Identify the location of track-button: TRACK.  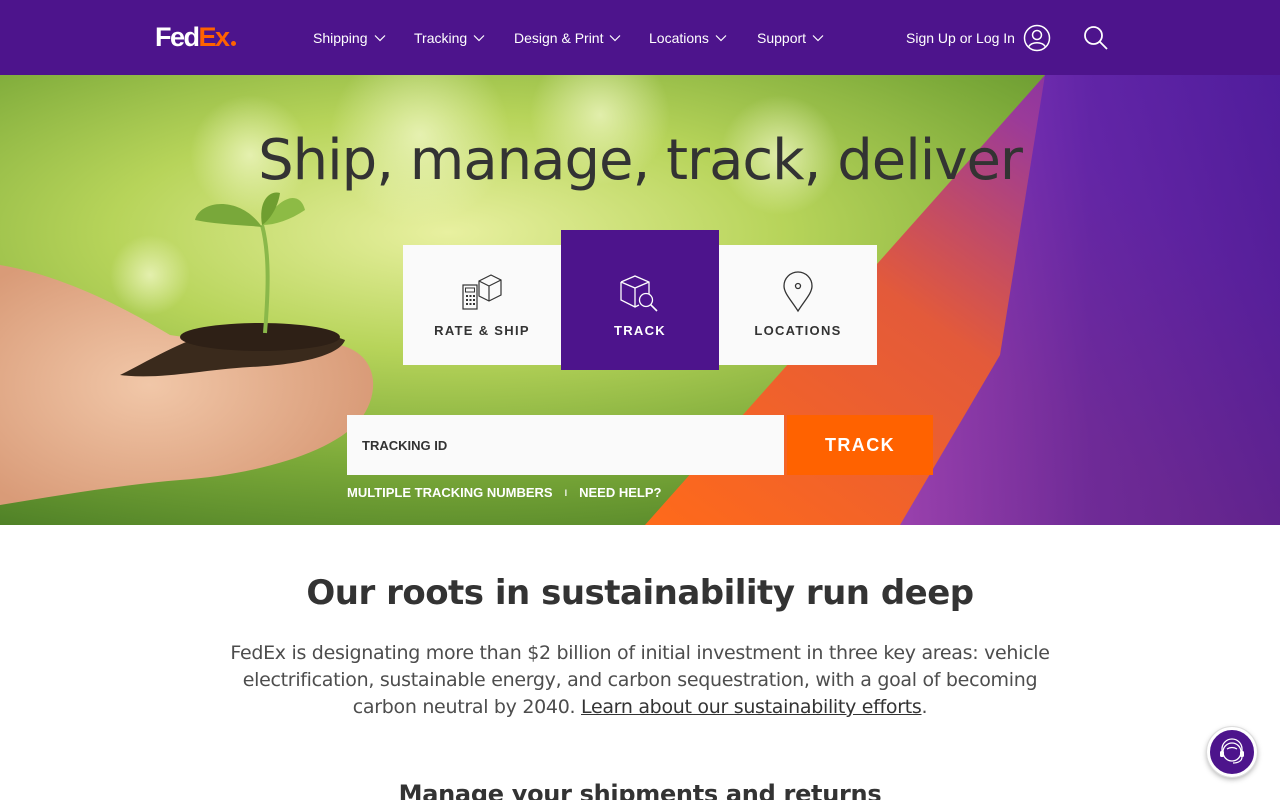
(860, 445).